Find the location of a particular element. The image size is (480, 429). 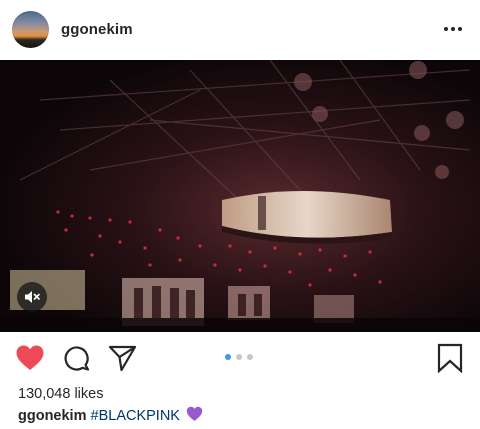

avatar is located at coordinates (30, 29).